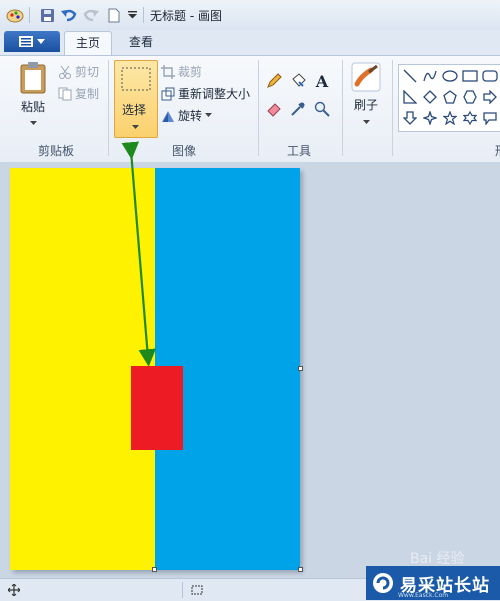 The image size is (500, 601). I want to click on copy-button: 复制, so click(78, 93).